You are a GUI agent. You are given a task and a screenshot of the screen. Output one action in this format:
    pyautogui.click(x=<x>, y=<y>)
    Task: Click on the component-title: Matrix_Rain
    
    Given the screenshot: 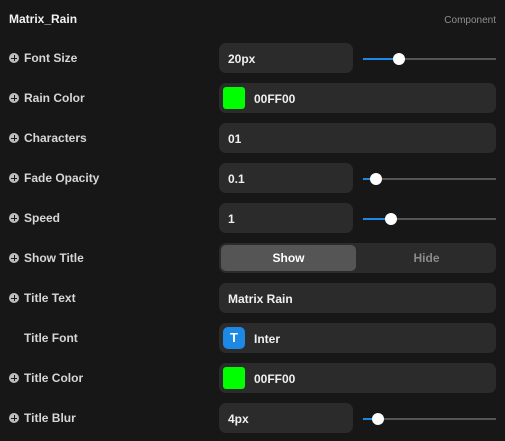 What is the action you would take?
    pyautogui.click(x=43, y=19)
    